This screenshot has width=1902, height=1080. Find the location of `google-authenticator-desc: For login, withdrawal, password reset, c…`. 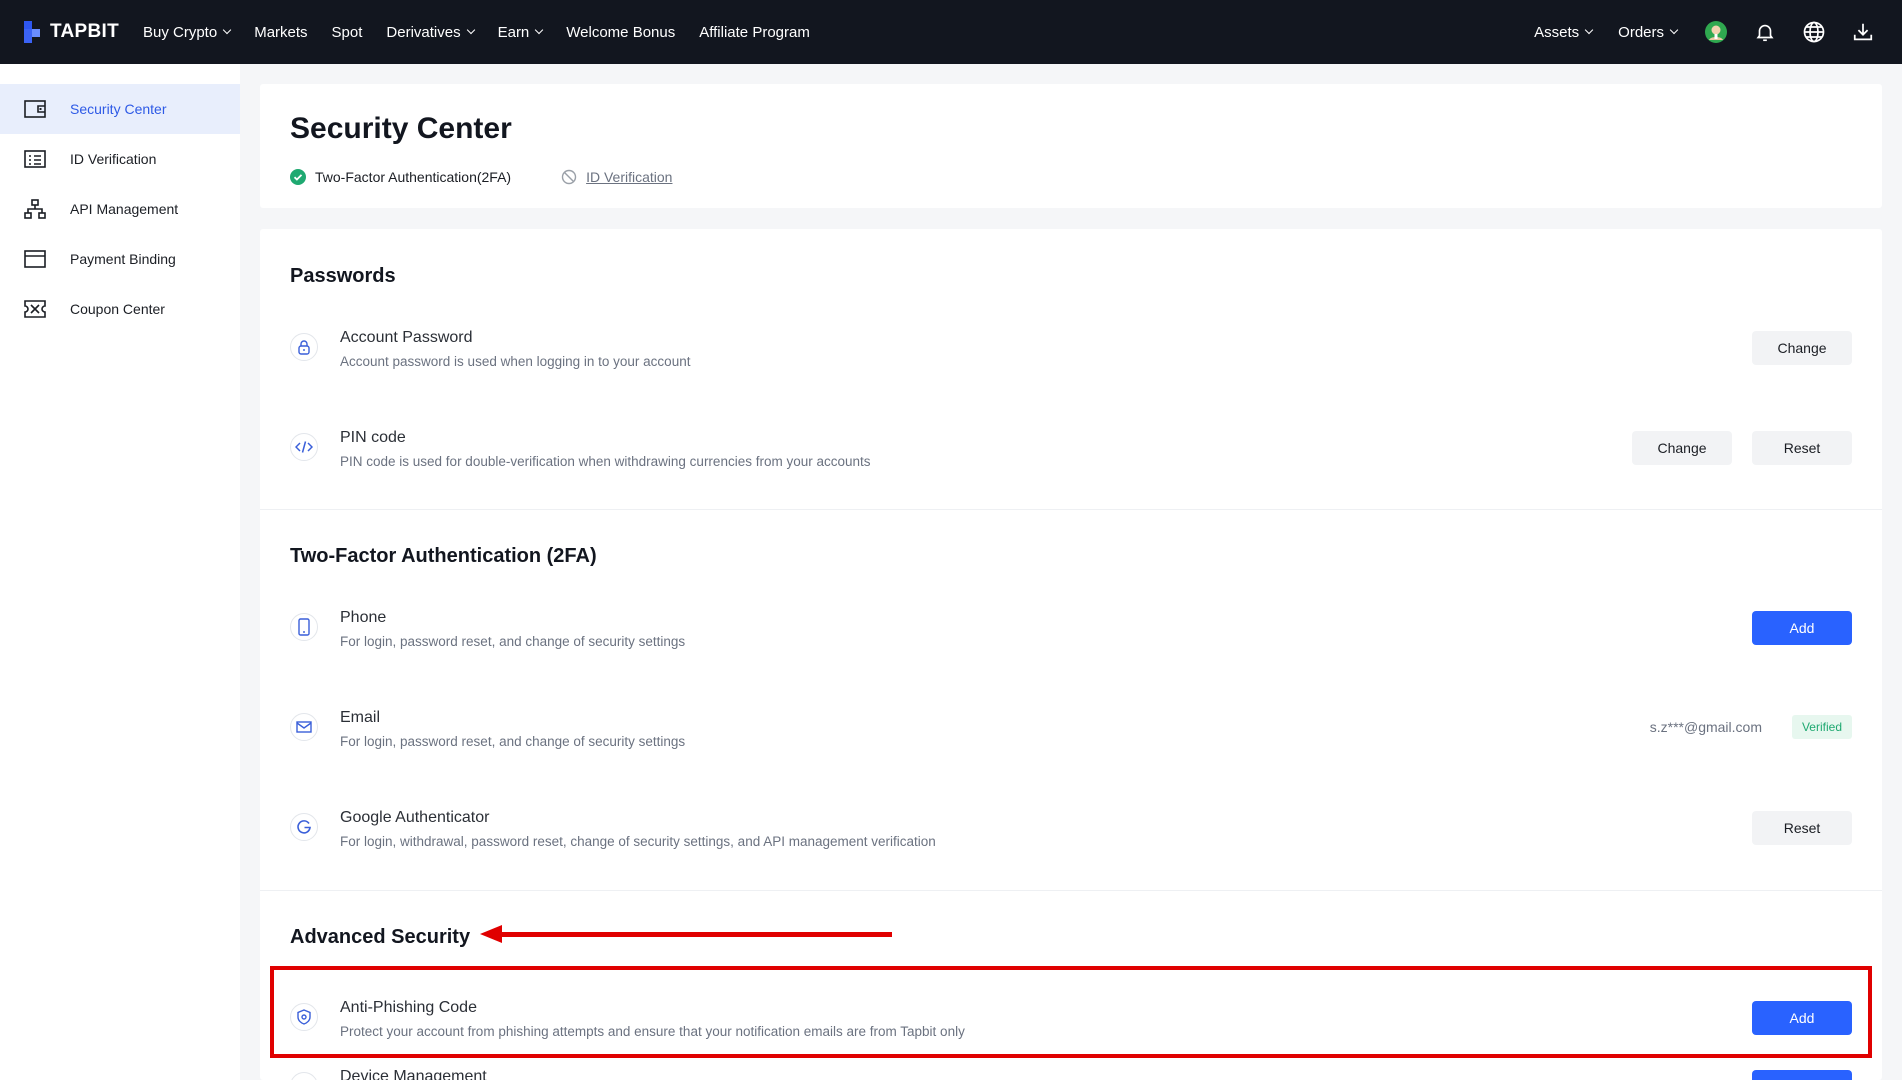

google-authenticator-desc: For login, withdrawal, password reset, c… is located at coordinates (638, 841).